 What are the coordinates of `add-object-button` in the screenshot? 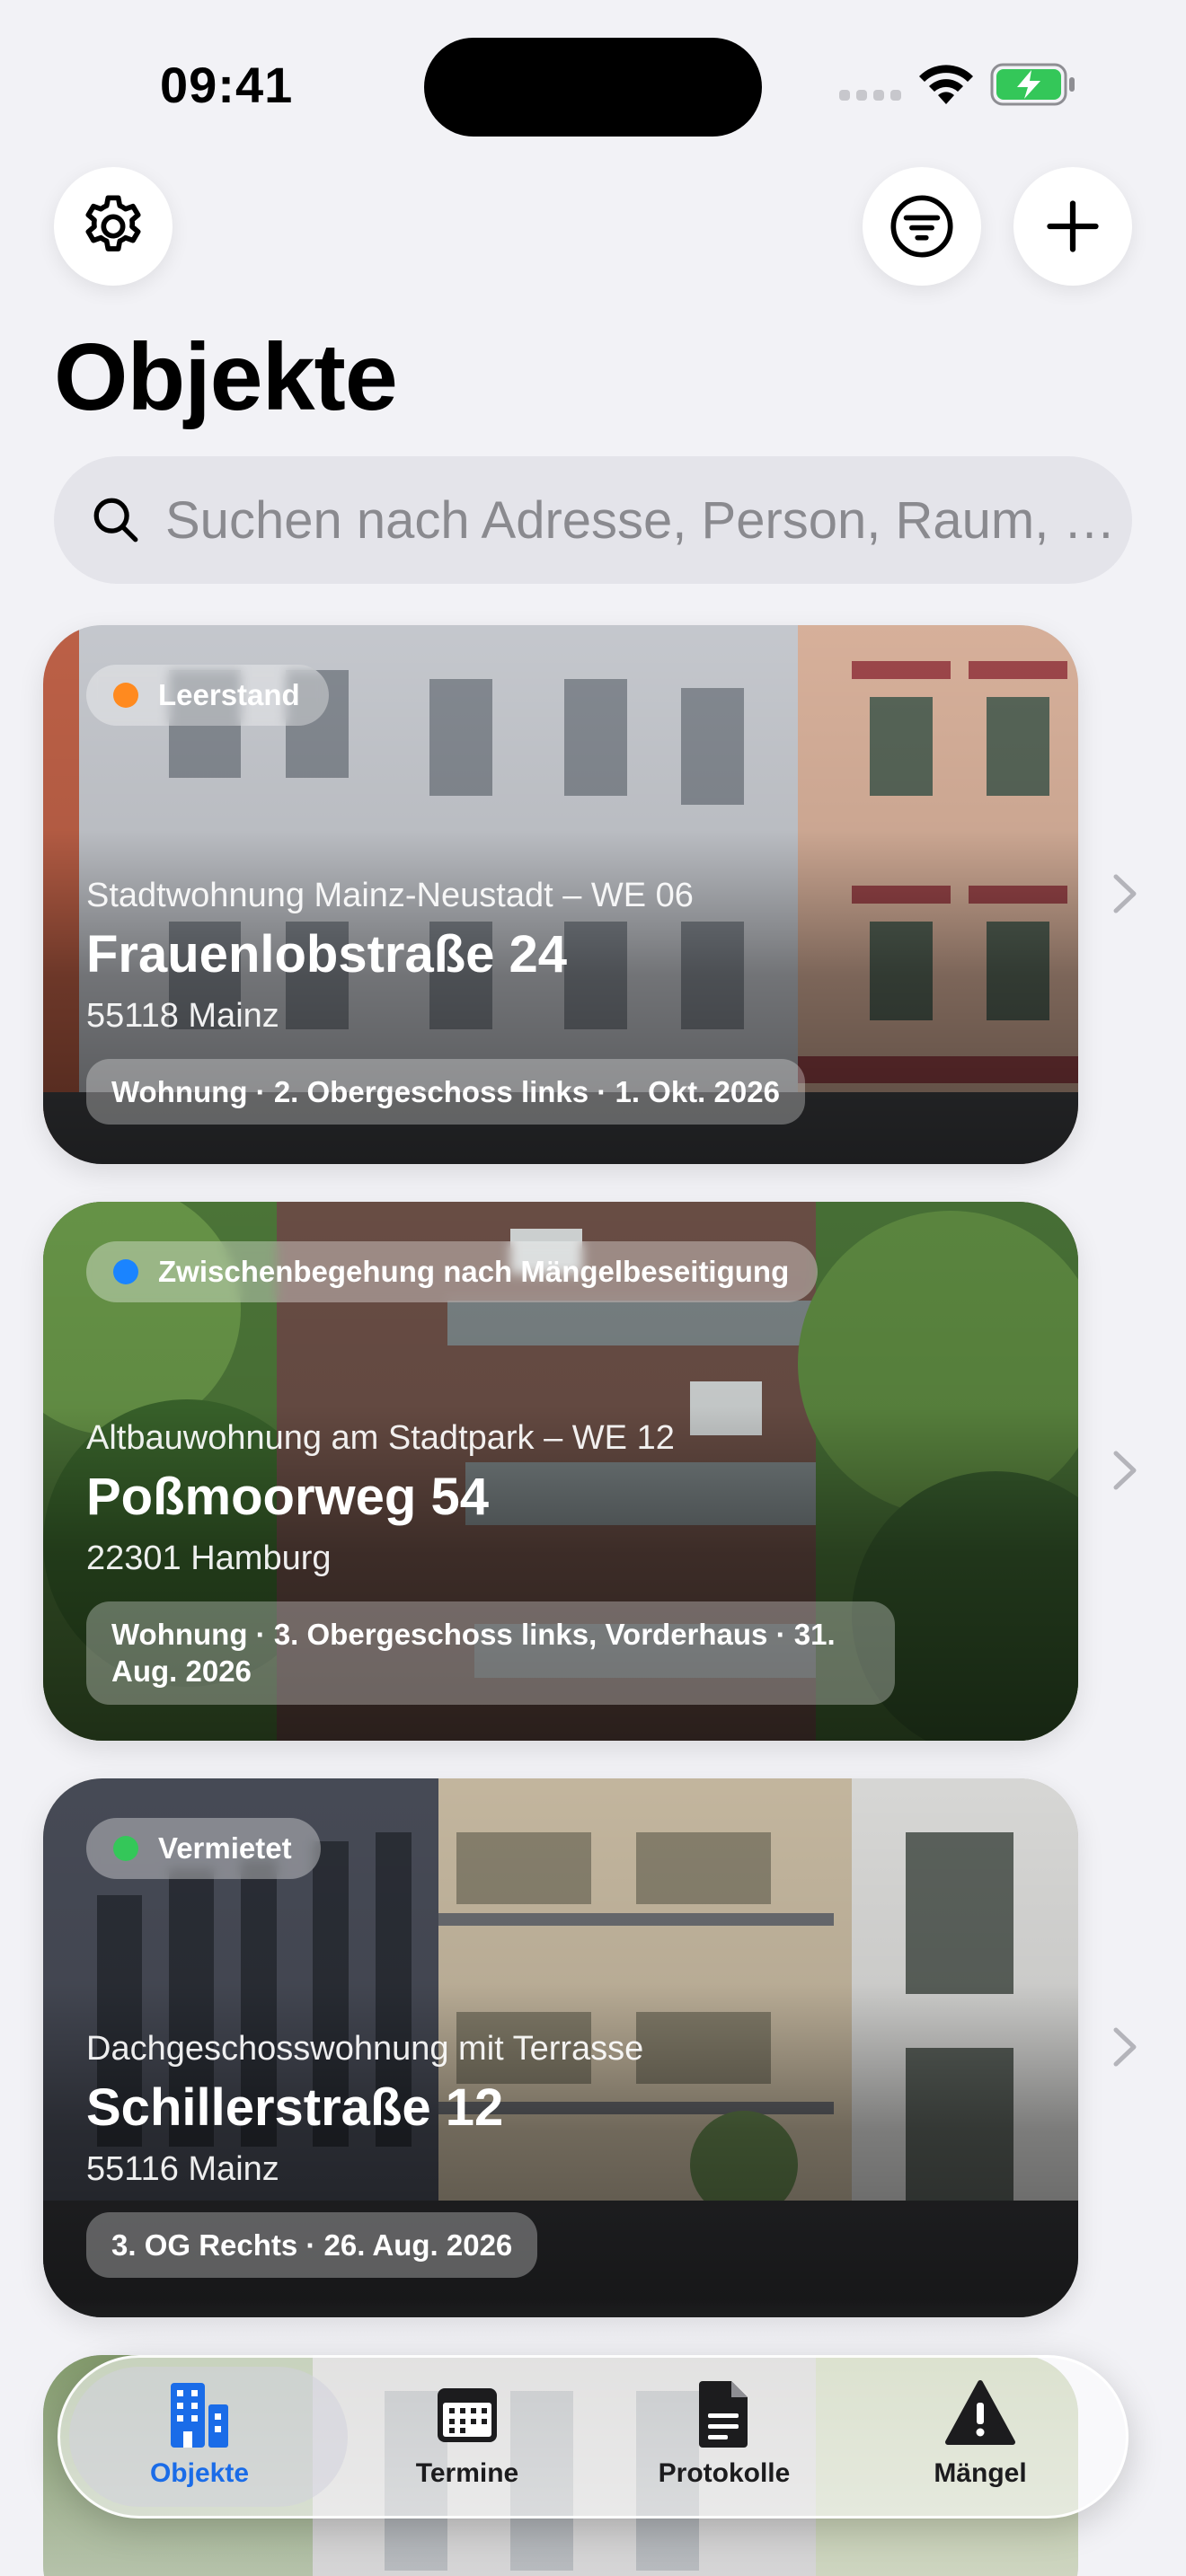 It's located at (1072, 226).